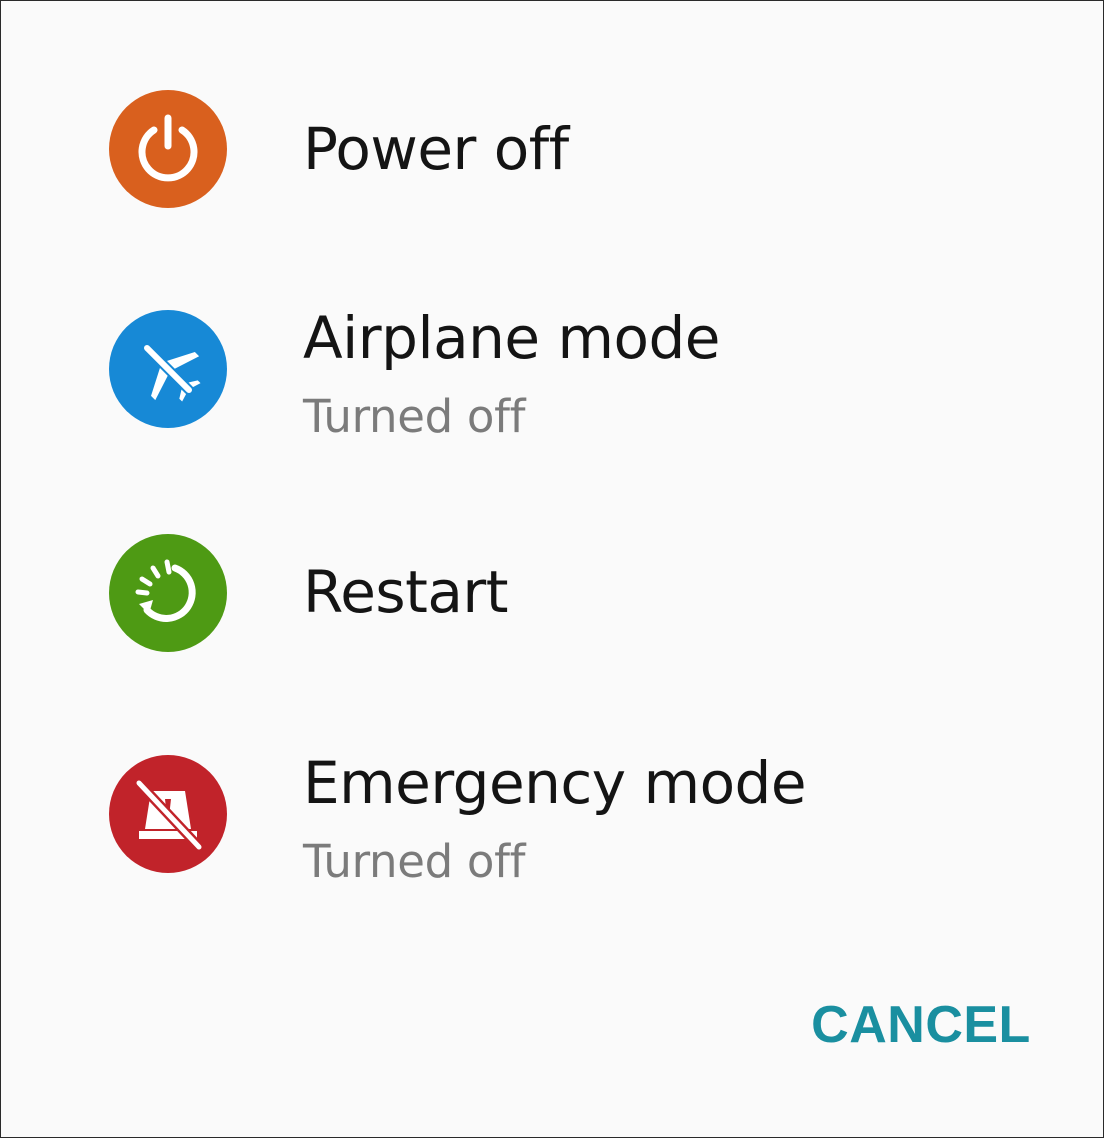  I want to click on power-icon, so click(168, 149).